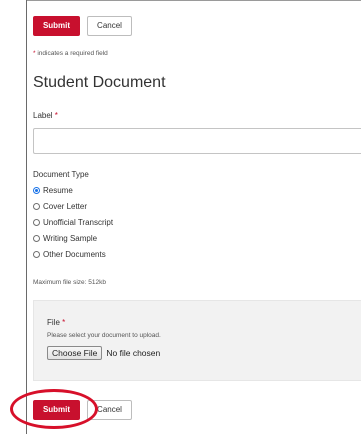  What do you see at coordinates (104, 335) in the screenshot?
I see `file-help-text: Please select your document to upload.` at bounding box center [104, 335].